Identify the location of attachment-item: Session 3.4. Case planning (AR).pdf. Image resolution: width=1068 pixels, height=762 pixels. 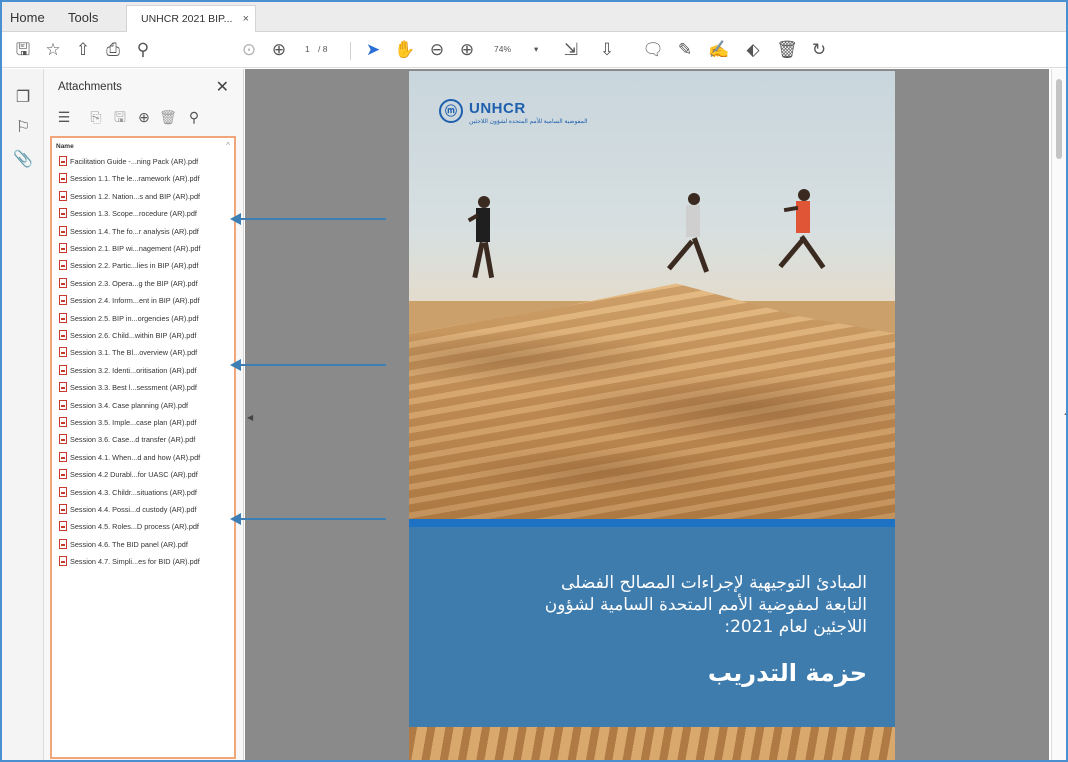
(123, 405).